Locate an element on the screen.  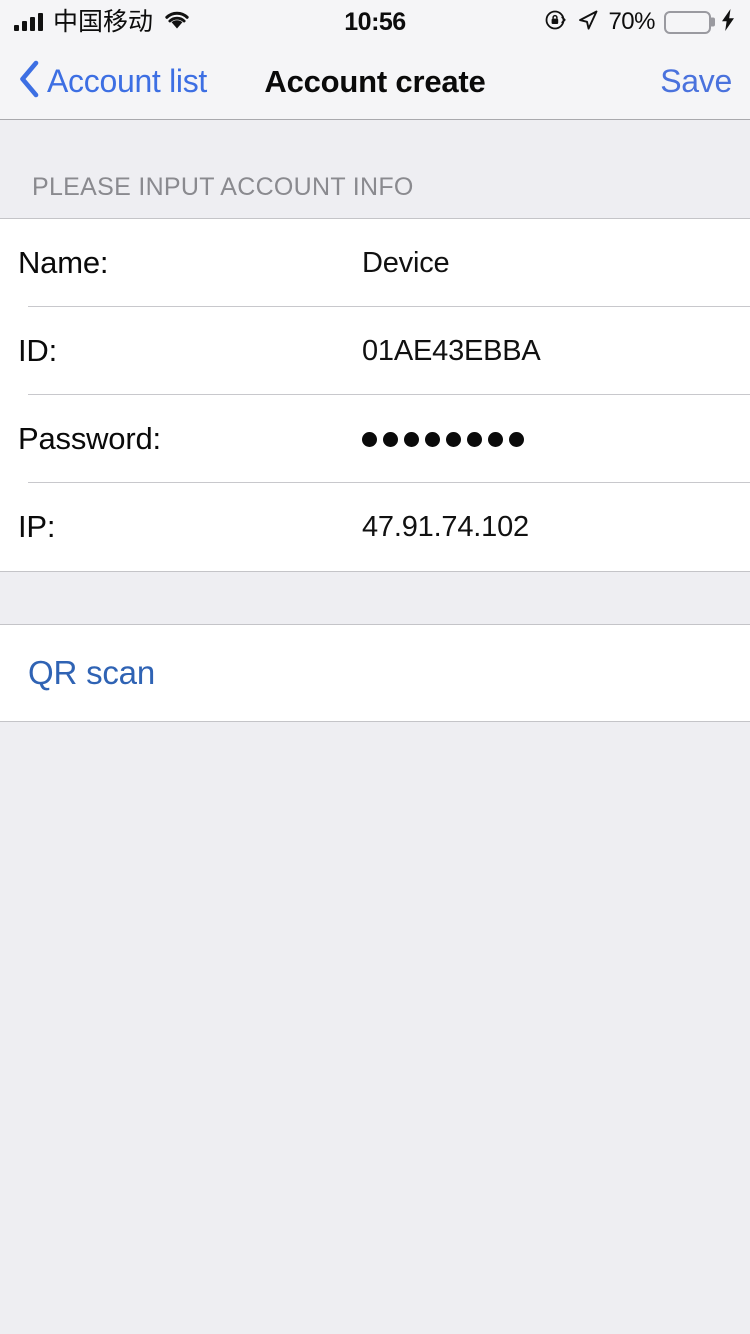
section-header: PLEASE INPUT ACCOUNT INFO is located at coordinates (375, 169).